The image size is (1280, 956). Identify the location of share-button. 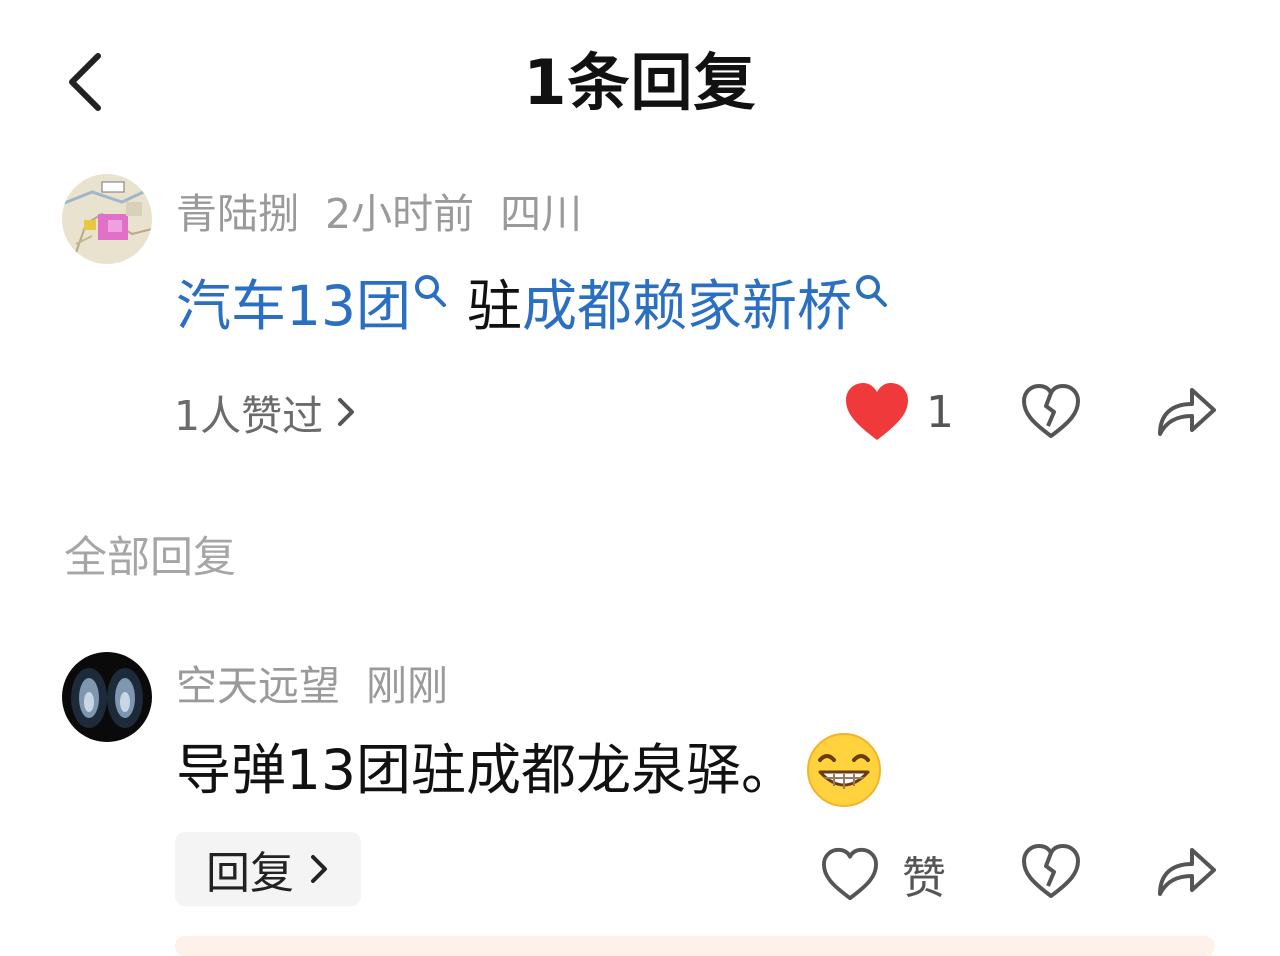
(1186, 411).